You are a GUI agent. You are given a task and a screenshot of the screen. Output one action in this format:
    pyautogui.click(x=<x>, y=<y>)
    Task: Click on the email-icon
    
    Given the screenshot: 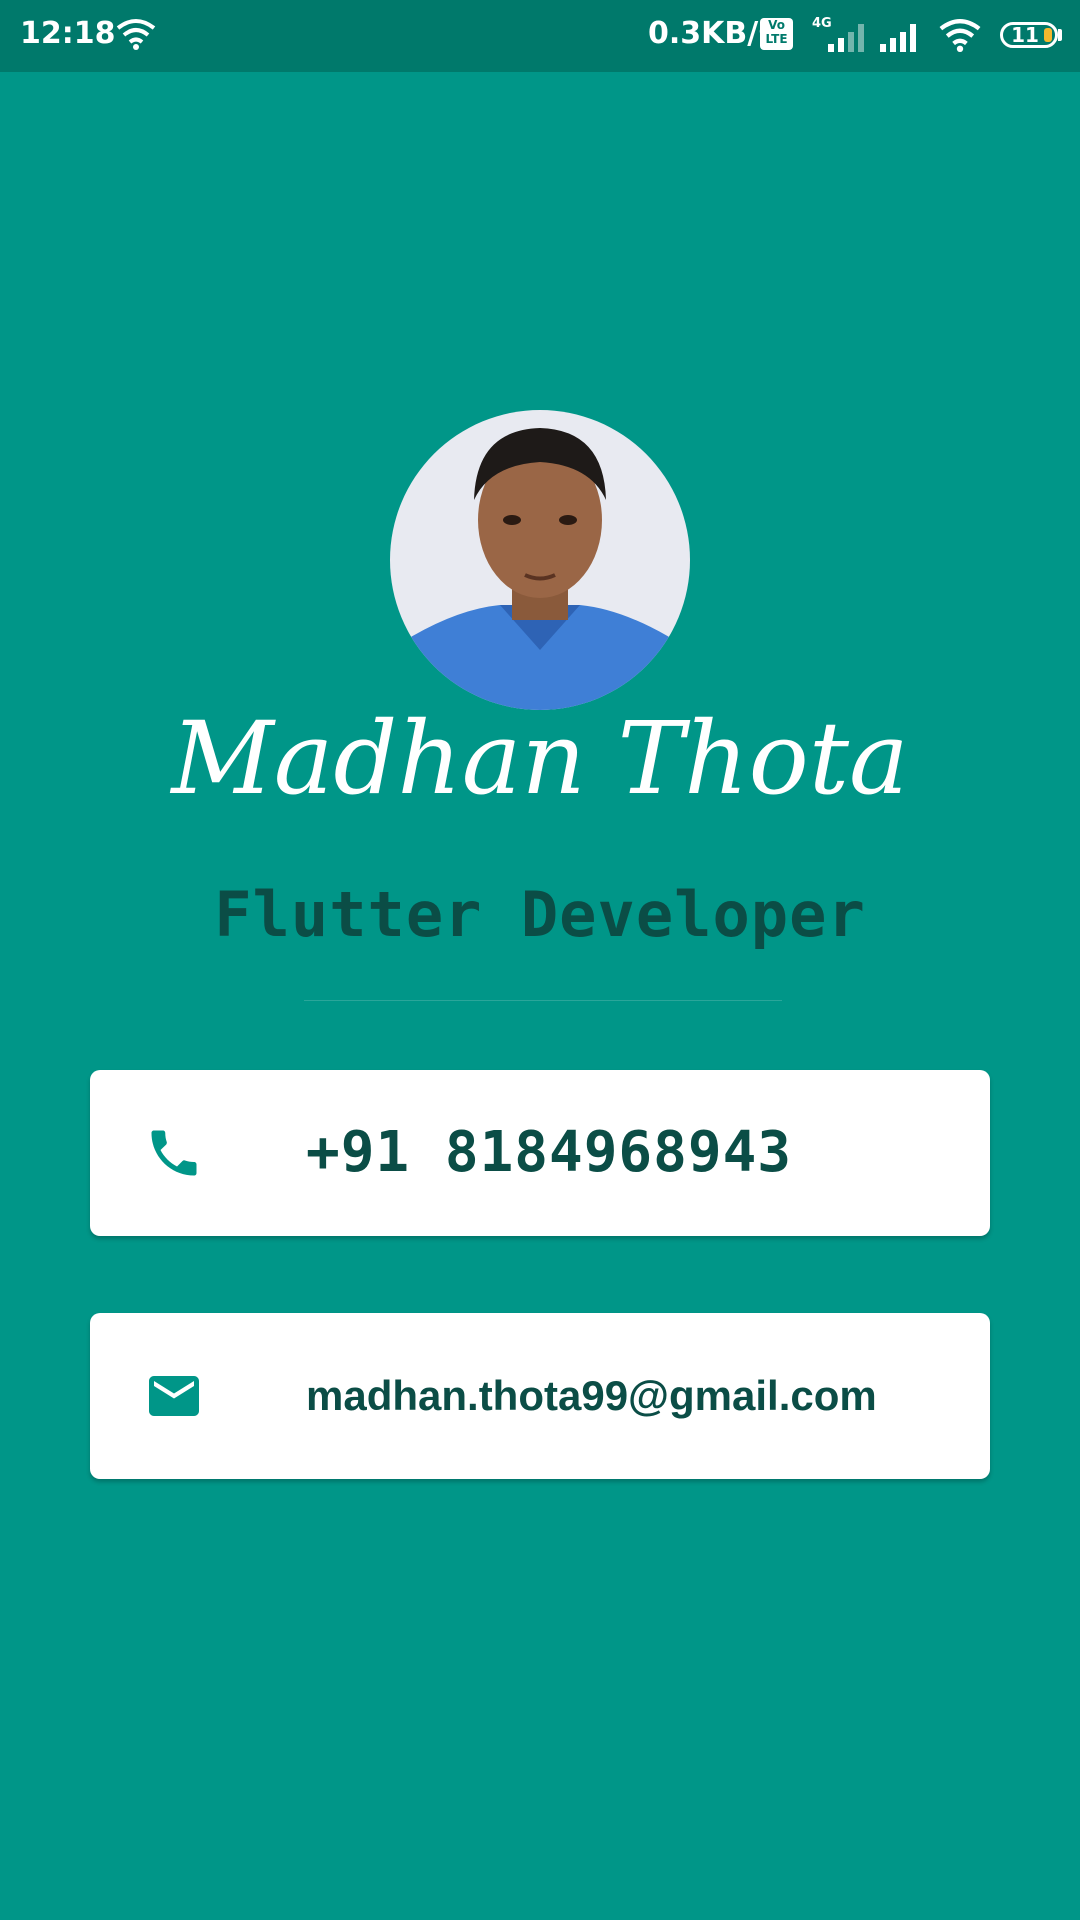 What is the action you would take?
    pyautogui.click(x=174, y=1396)
    